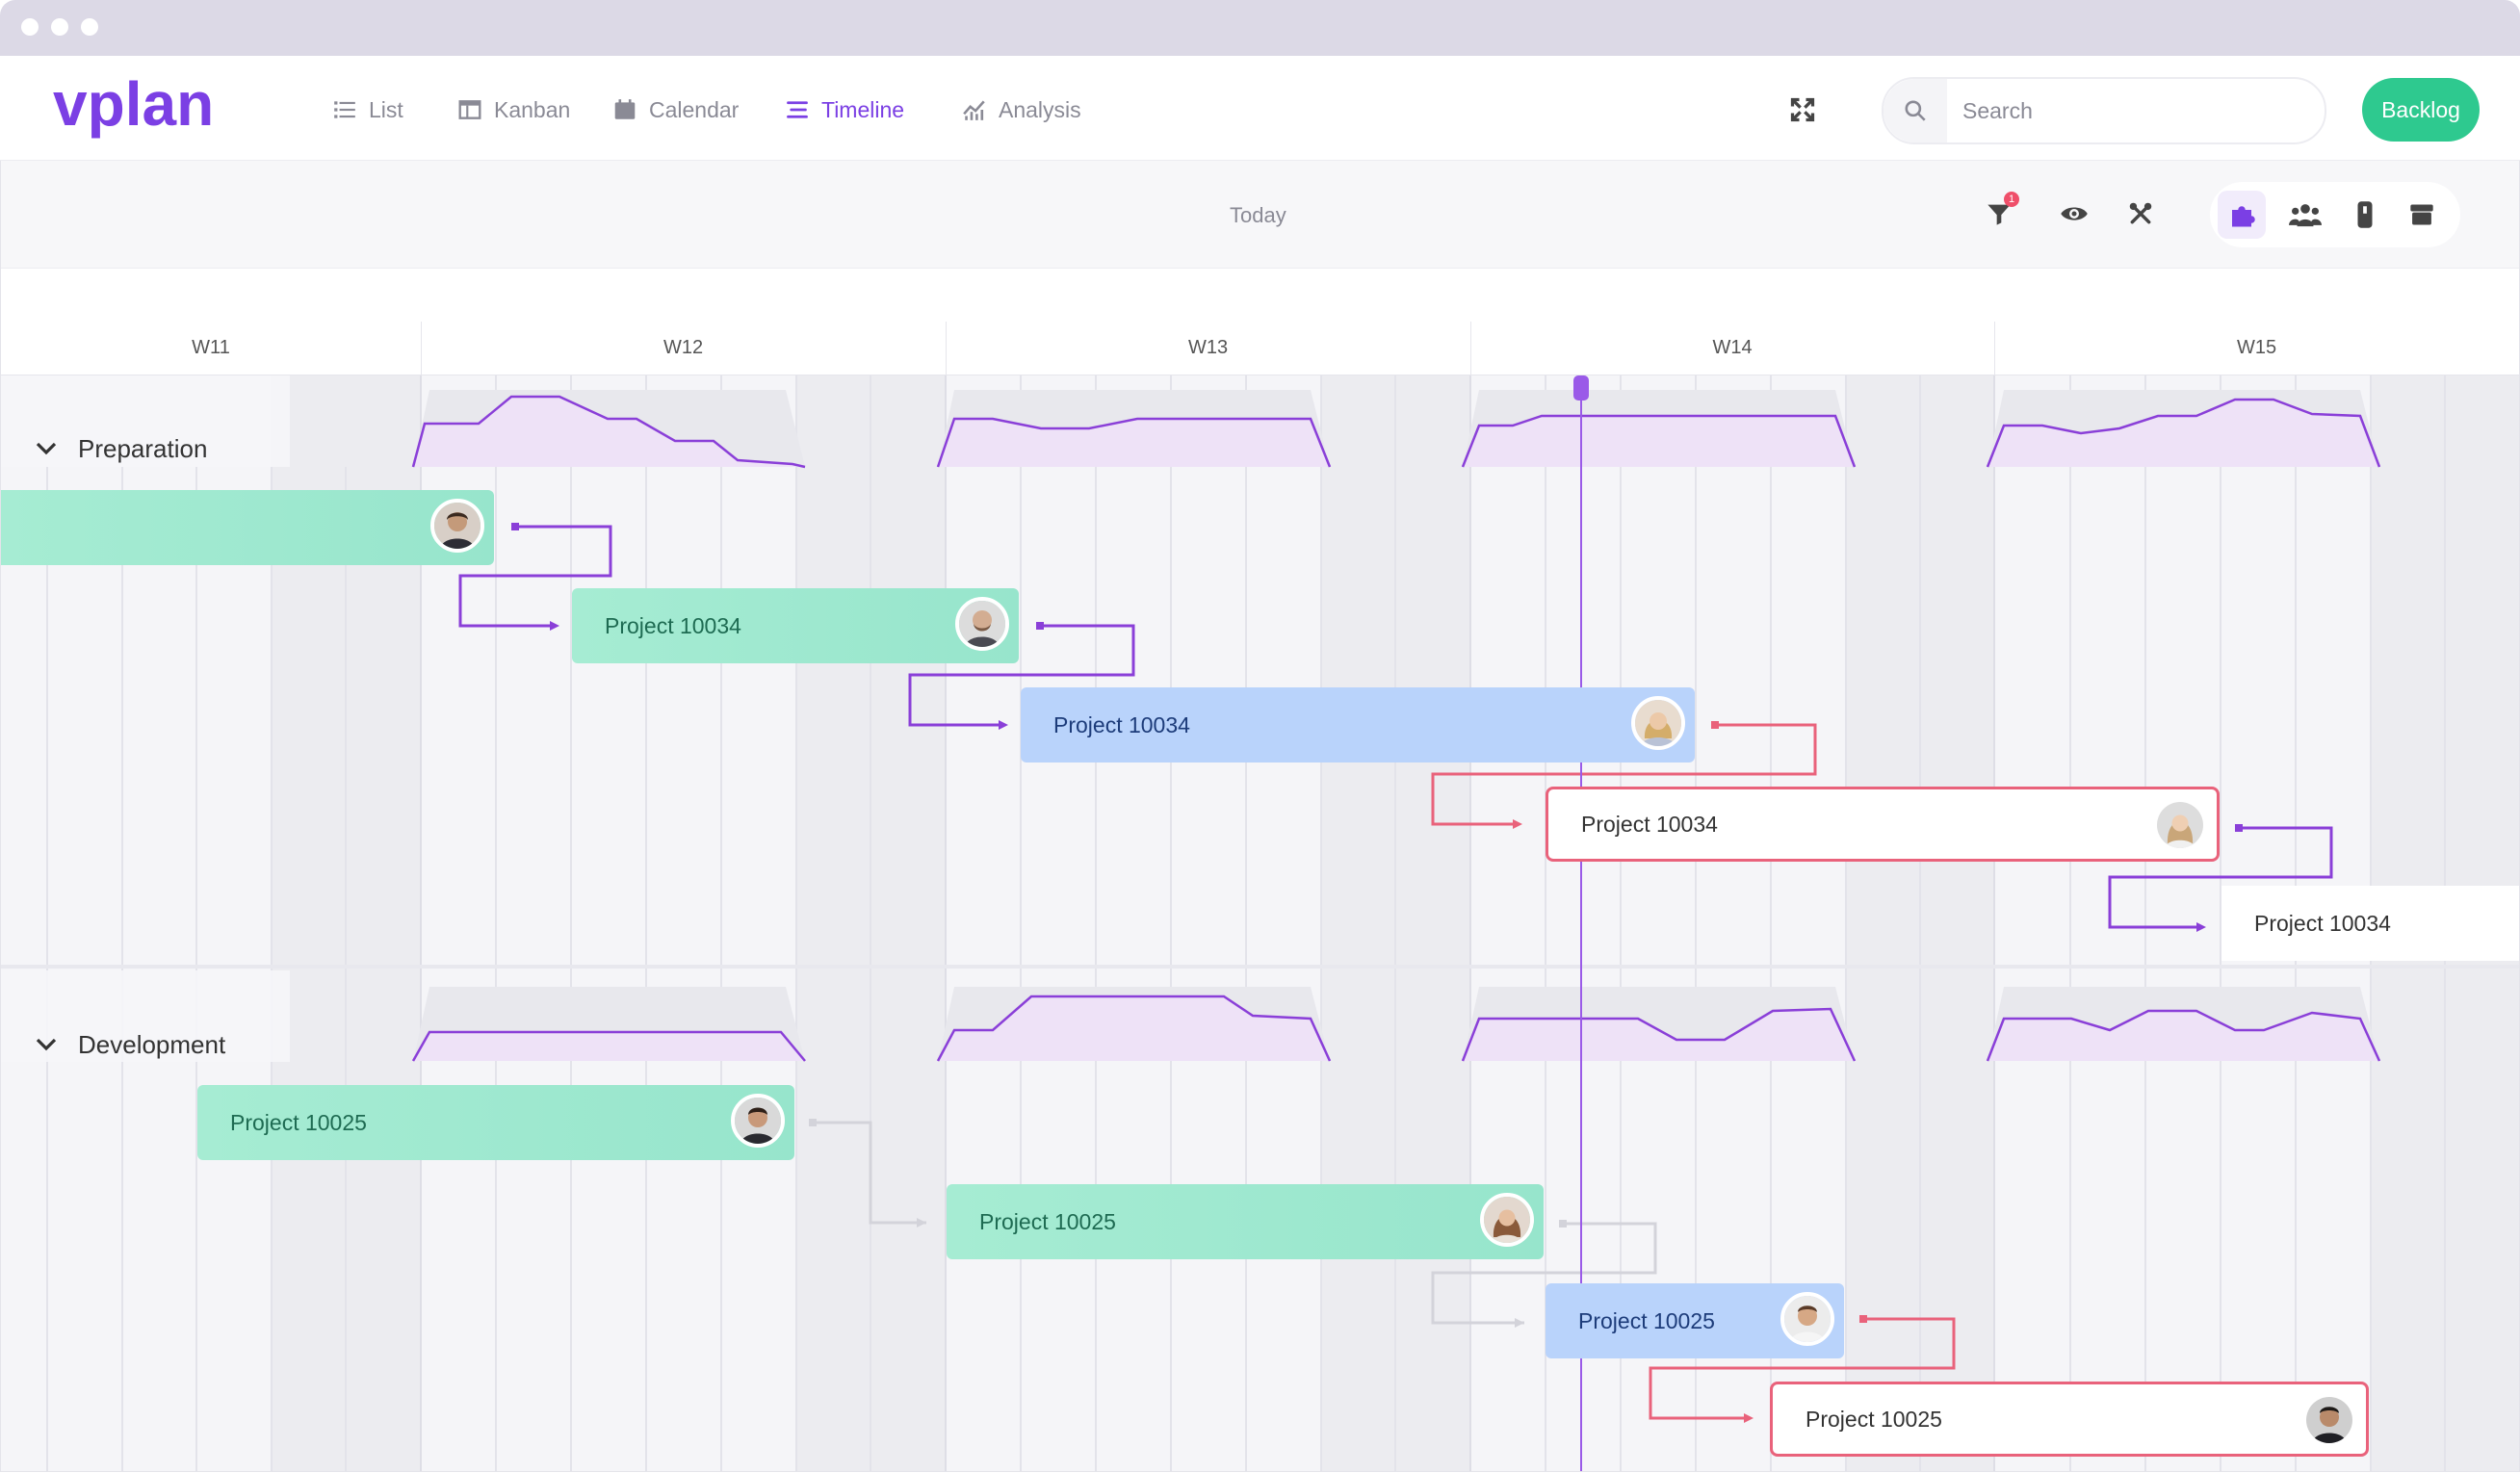 This screenshot has width=2520, height=1473. Describe the element at coordinates (1260, 296) in the screenshot. I see `timeline-spacer-row` at that location.